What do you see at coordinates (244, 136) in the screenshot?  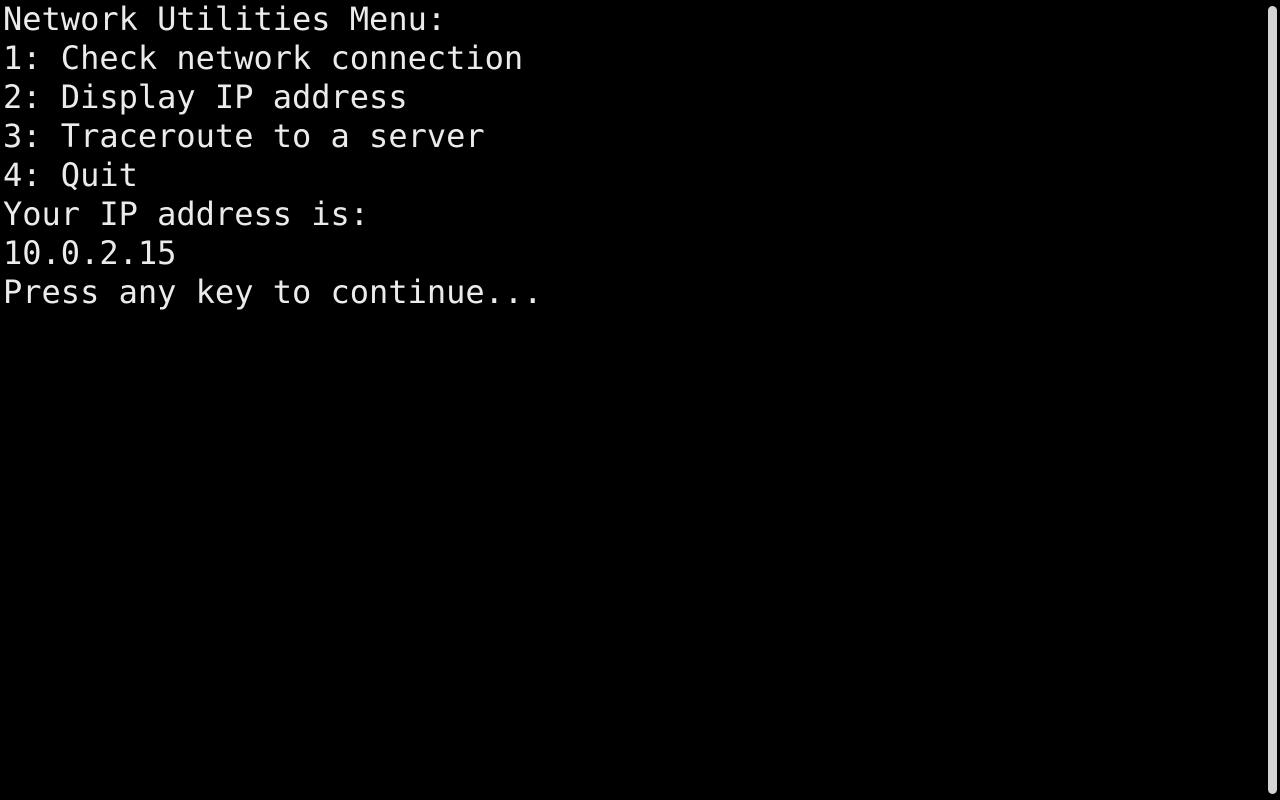 I see `menu-option-traceroute: 3: Traceroute to a server` at bounding box center [244, 136].